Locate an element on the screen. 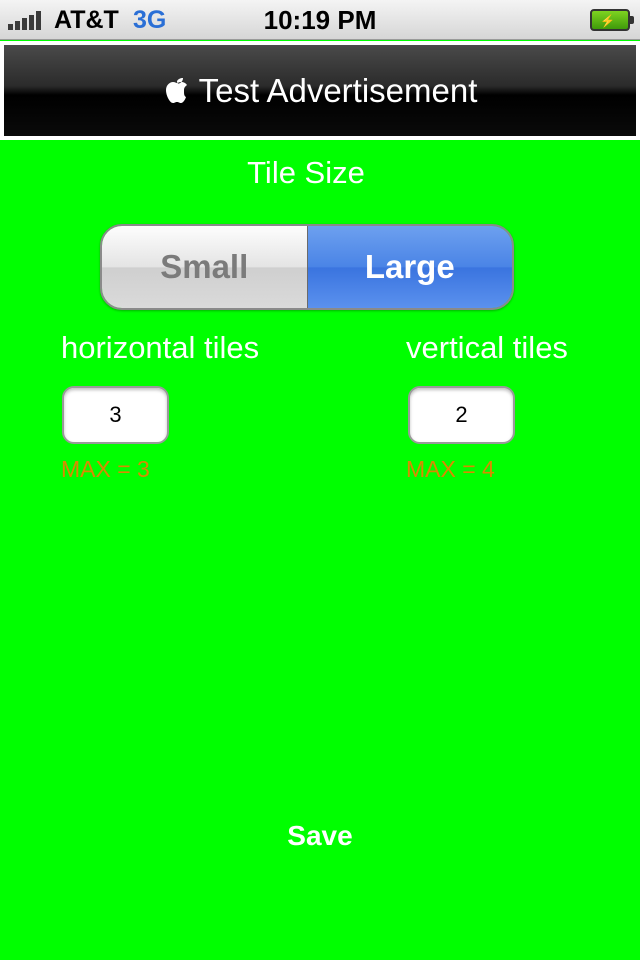 The image size is (640, 960). horizontal-max-label: MAX = 3 is located at coordinates (105, 469).